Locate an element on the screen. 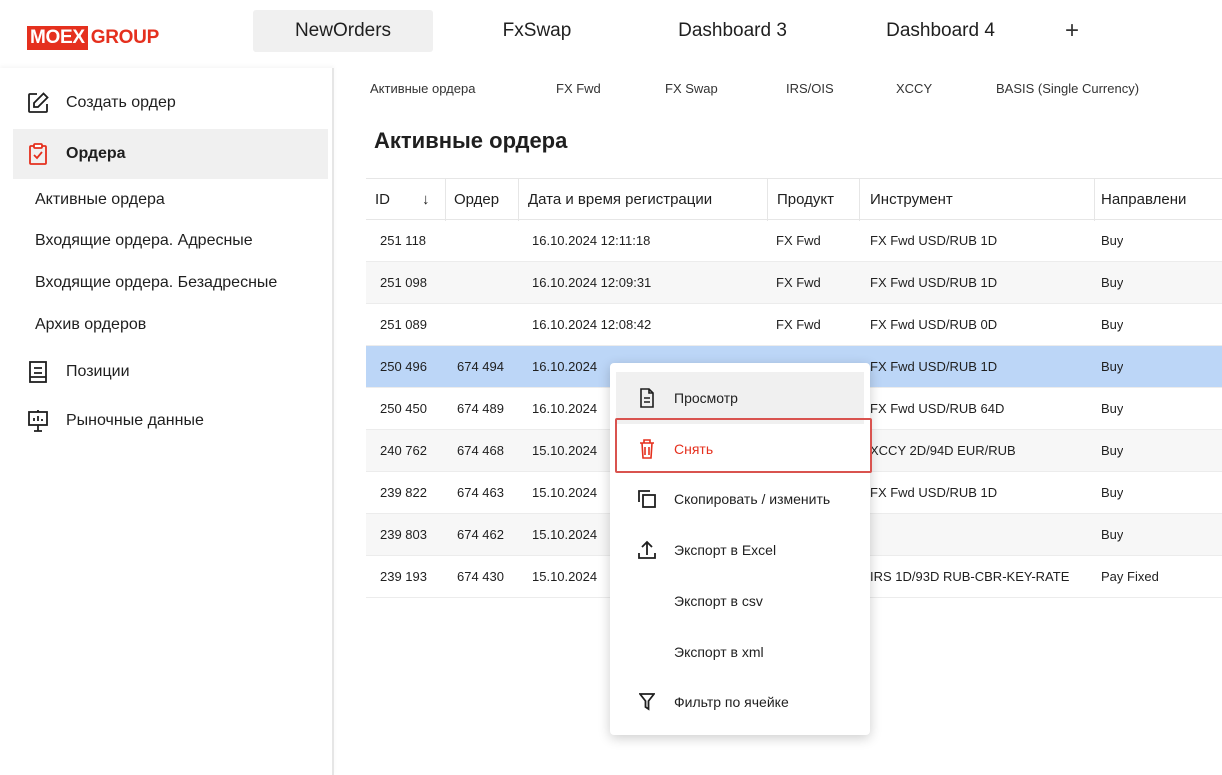 The height and width of the screenshot is (775, 1222). presentation-chart-icon is located at coordinates (38, 421).